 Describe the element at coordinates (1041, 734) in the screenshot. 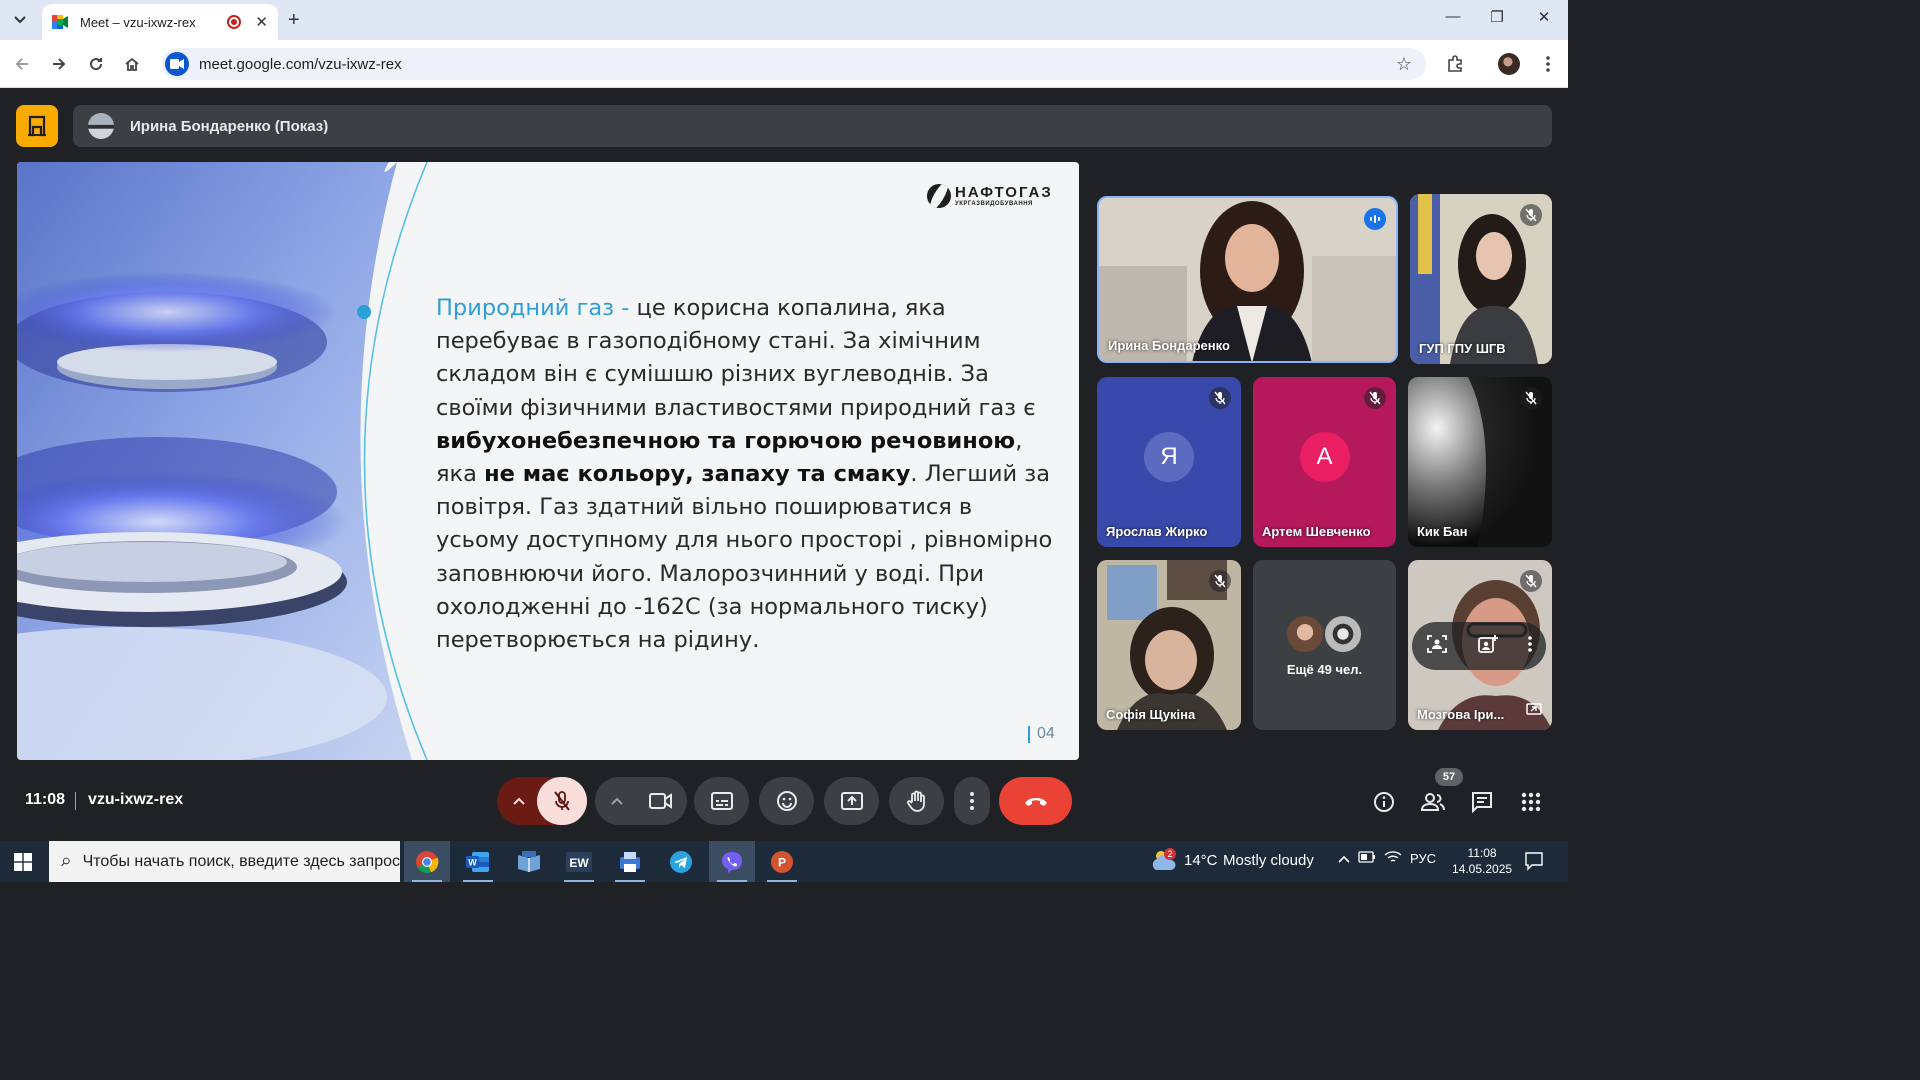

I see `slide-page-number: 04` at that location.